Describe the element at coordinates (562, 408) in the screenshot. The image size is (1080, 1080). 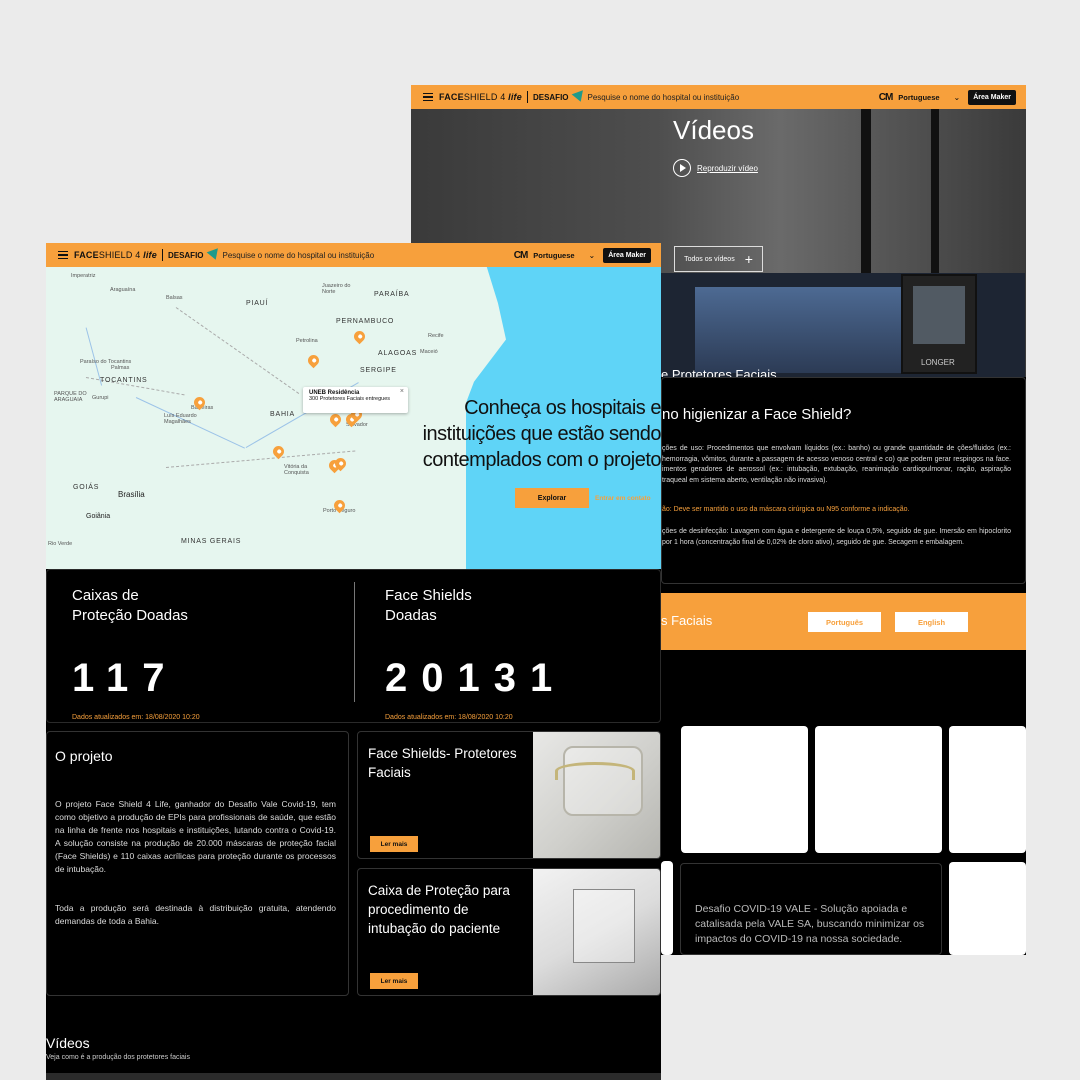
I see `hero-line: Conheça os hospitais e` at that location.